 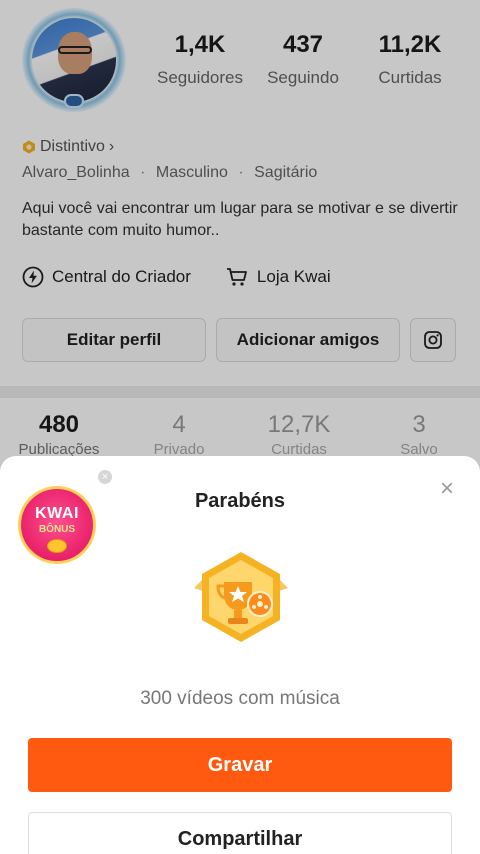 What do you see at coordinates (57, 546) in the screenshot?
I see `coin-icon` at bounding box center [57, 546].